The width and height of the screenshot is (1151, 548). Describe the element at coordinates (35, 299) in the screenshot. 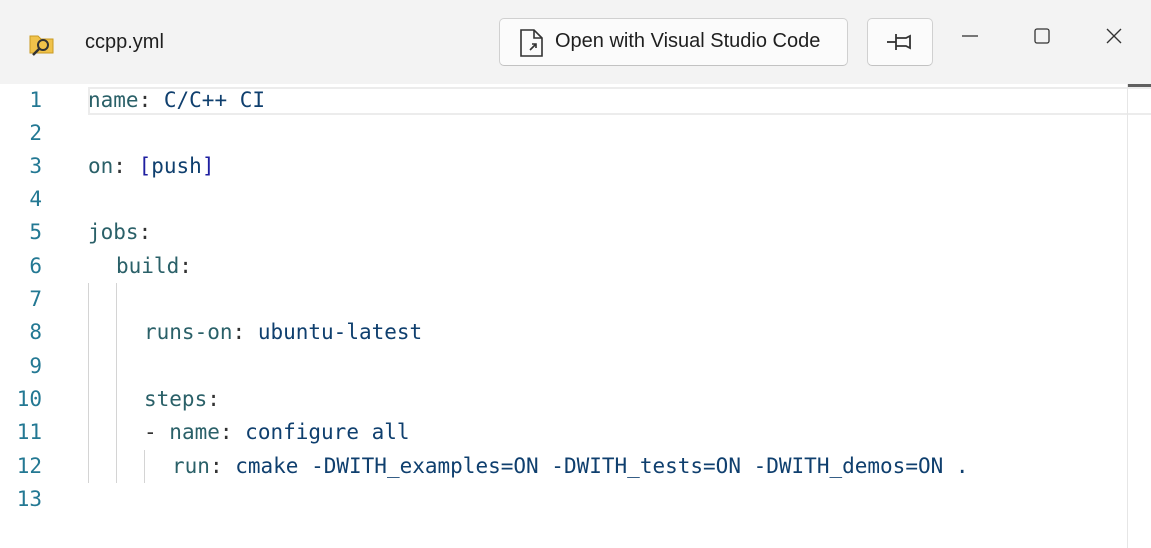

I see `line-number: 7` at that location.